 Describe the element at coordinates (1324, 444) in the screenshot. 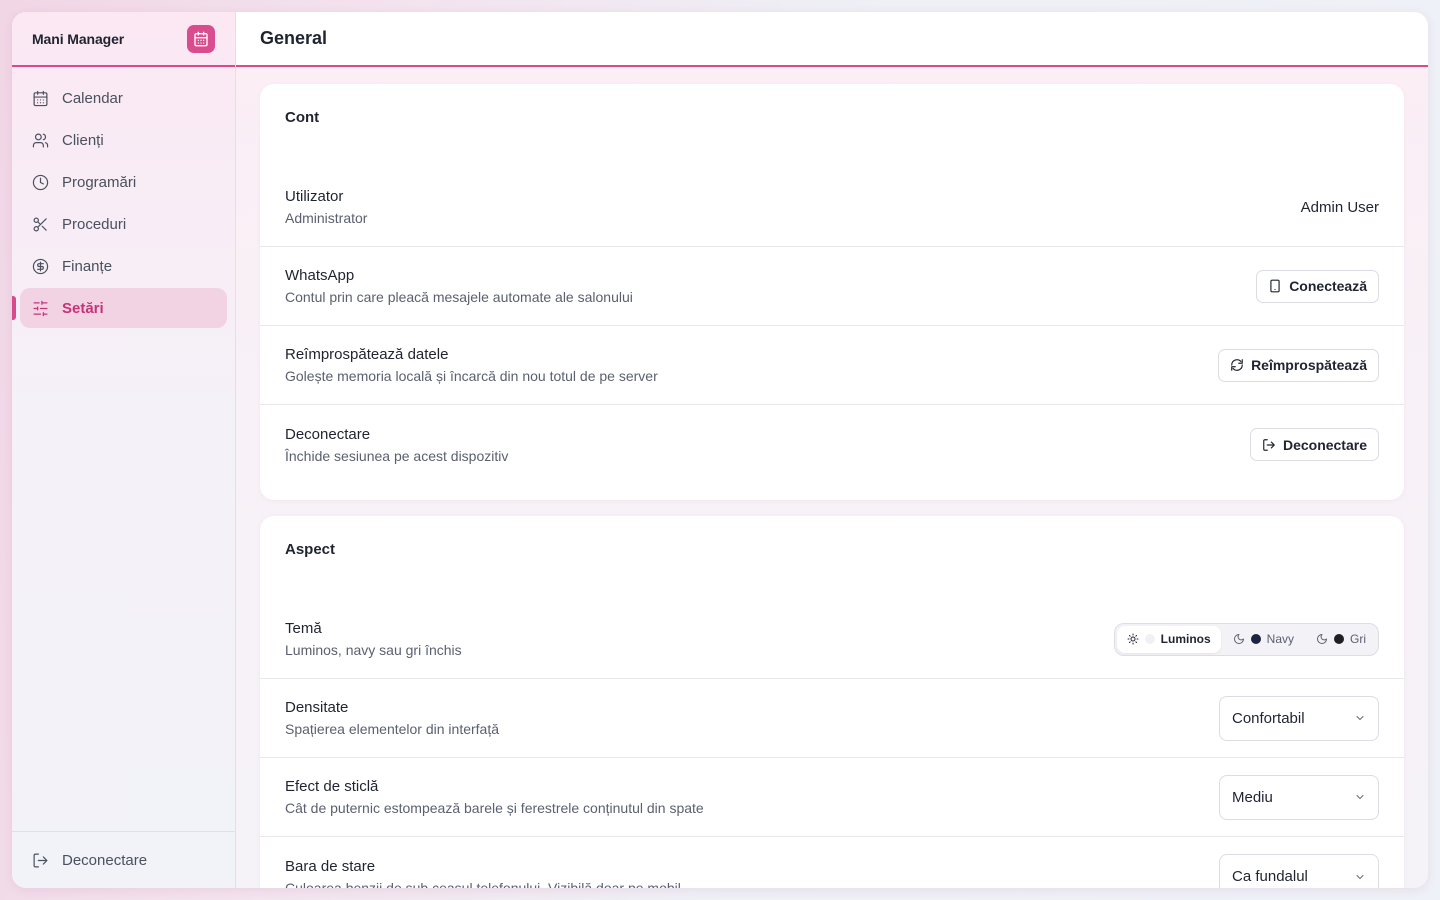

I see `logout-button-label: Deconectare` at that location.